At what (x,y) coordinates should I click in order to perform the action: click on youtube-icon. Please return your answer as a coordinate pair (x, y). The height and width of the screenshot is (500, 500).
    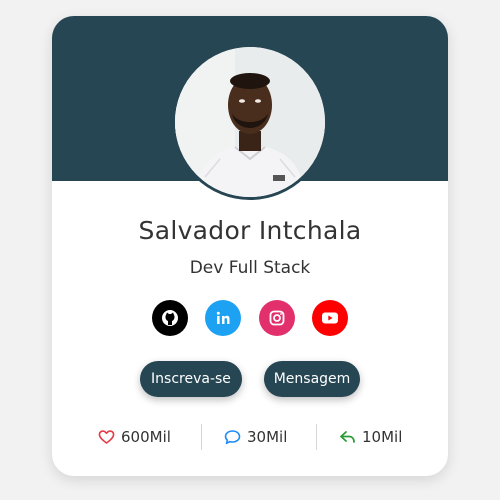
    Looking at the image, I should click on (330, 318).